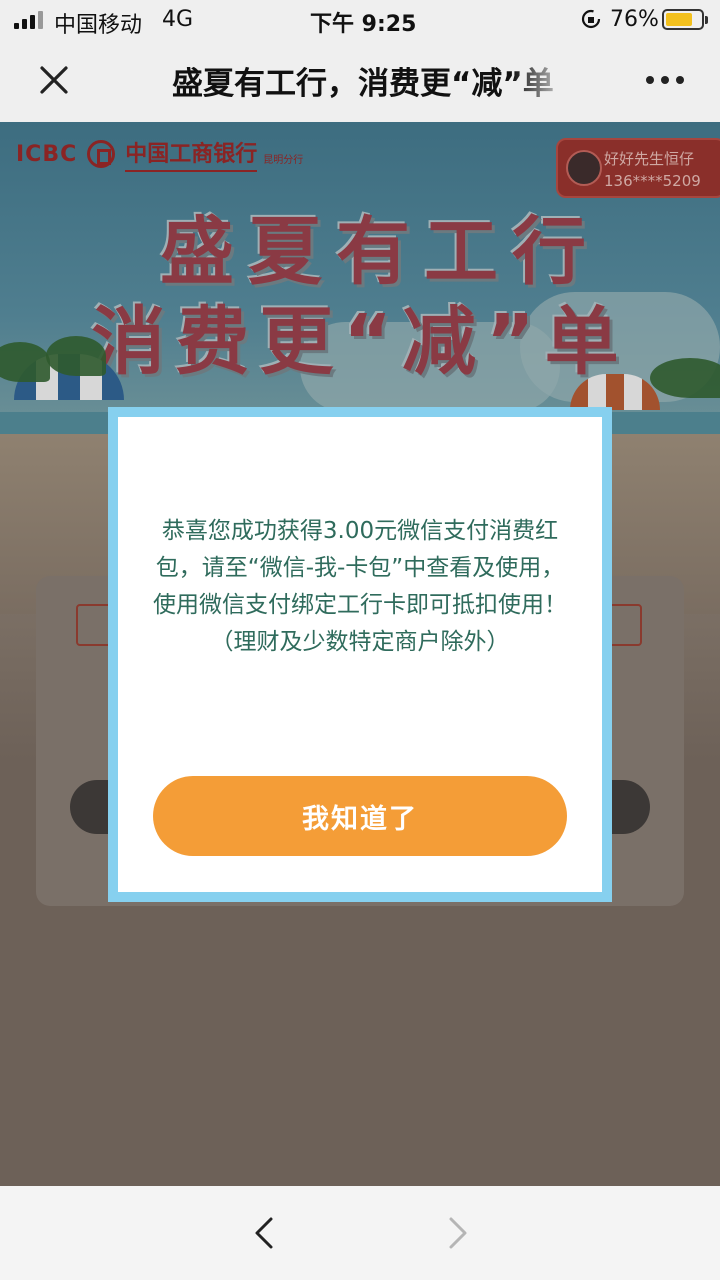  I want to click on status-bar: 中国移动 4G 下午 9:25 76%, so click(360, 20).